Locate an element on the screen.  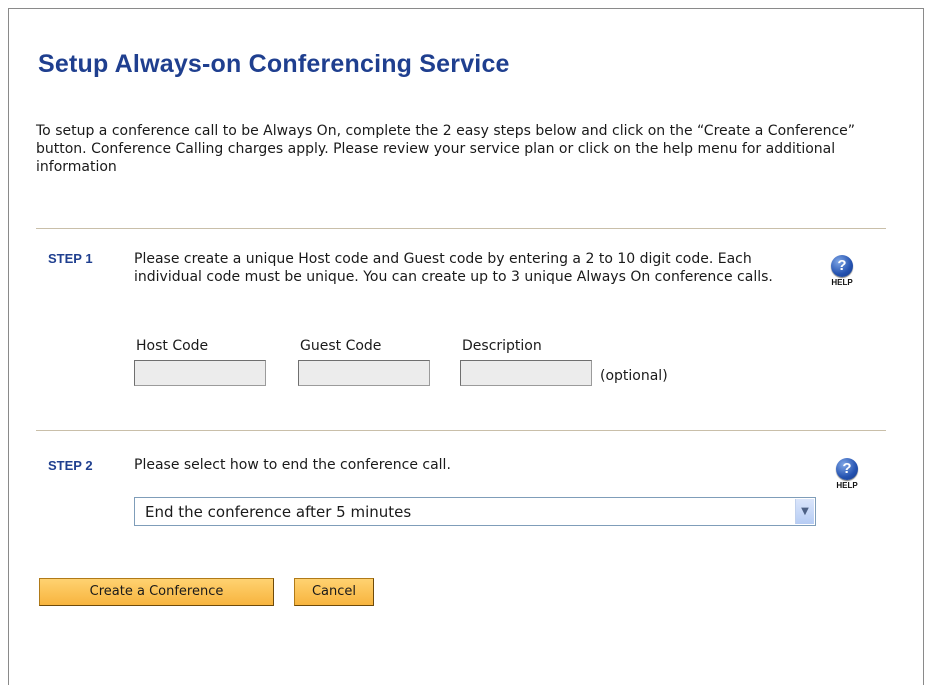
step1-help-button: ? HELP is located at coordinates (842, 271).